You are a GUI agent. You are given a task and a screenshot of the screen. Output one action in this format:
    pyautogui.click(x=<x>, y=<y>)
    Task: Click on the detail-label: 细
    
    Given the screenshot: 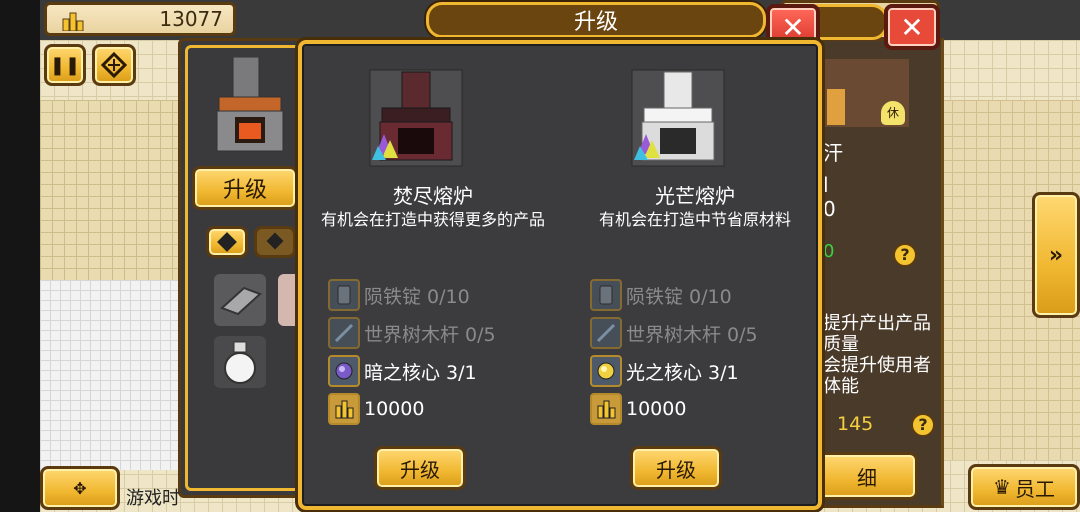 What is the action you would take?
    pyautogui.click(x=867, y=477)
    